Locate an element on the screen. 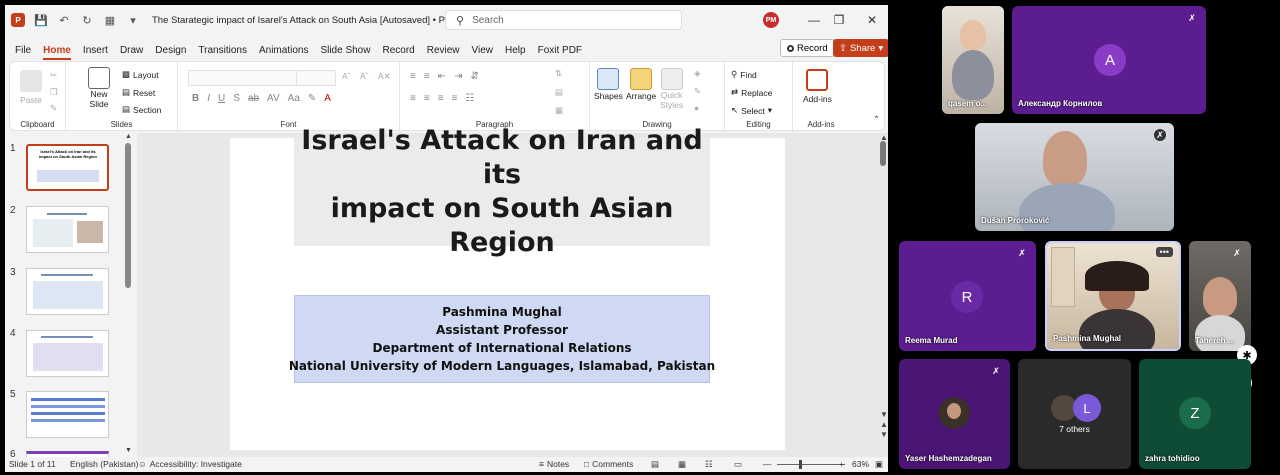  fit-to-window-icon: ▣ is located at coordinates (879, 464).